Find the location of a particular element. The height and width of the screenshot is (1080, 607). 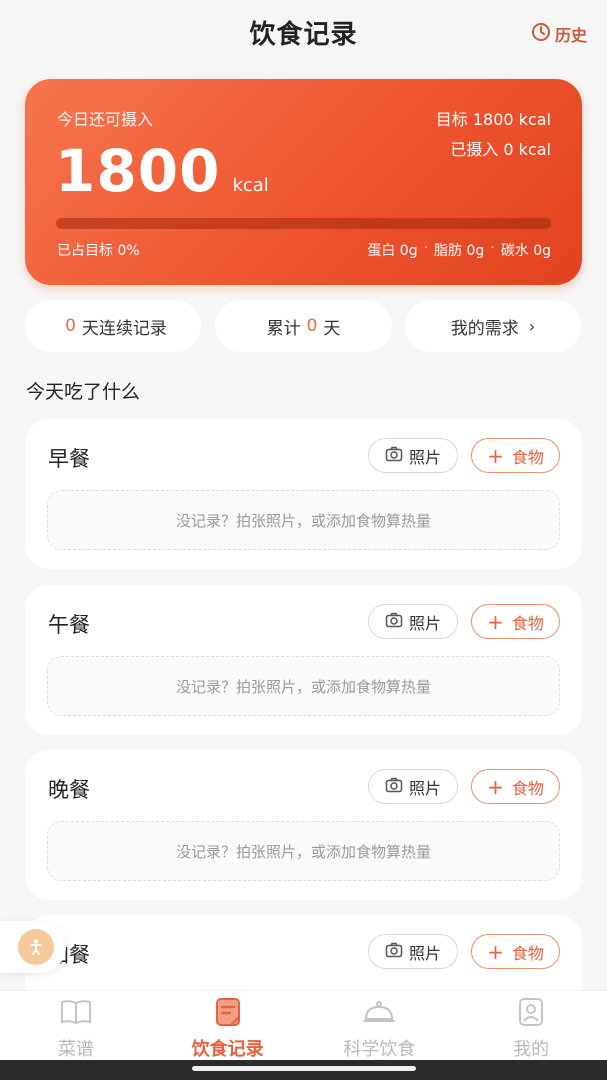

tab-recipes: 菜谱 is located at coordinates (76, 1025).